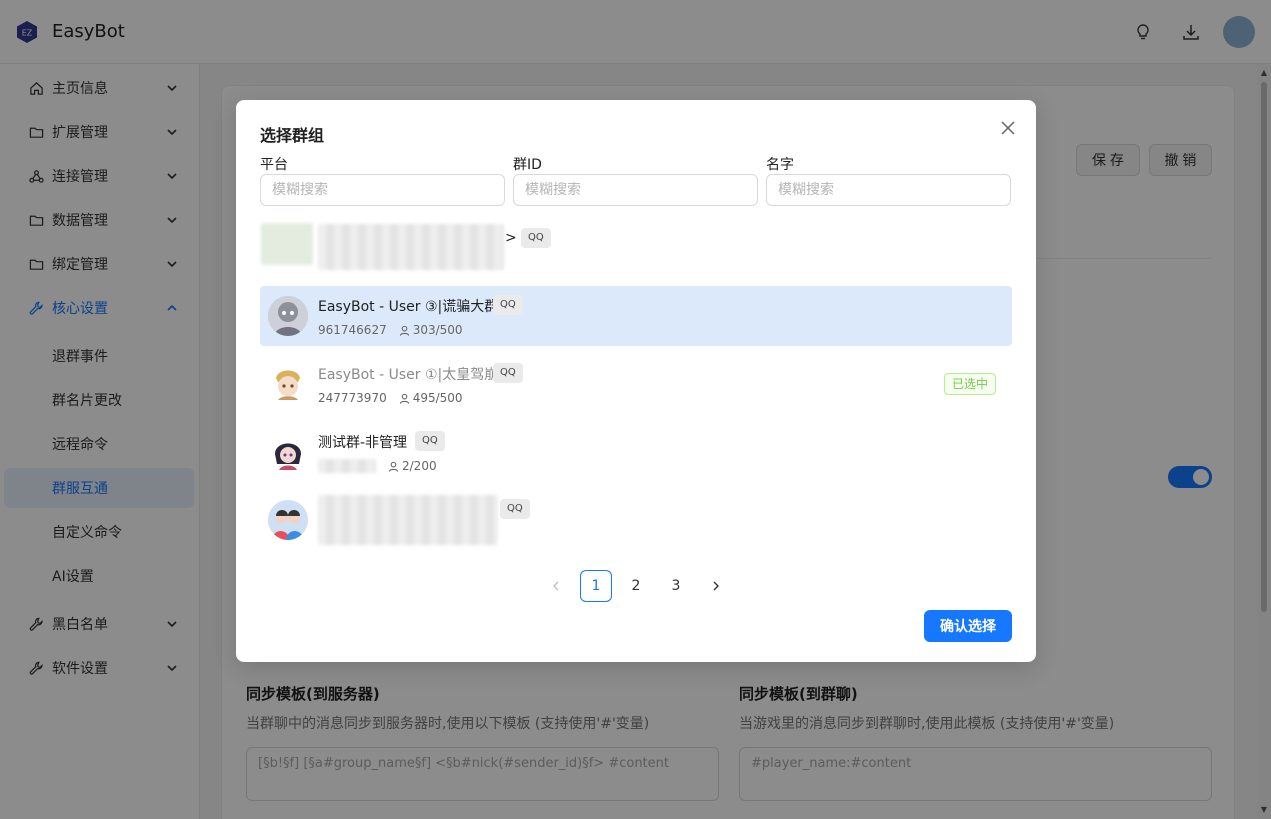 The width and height of the screenshot is (1271, 819). Describe the element at coordinates (636, 520) in the screenshot. I see `group-row: QQ` at that location.